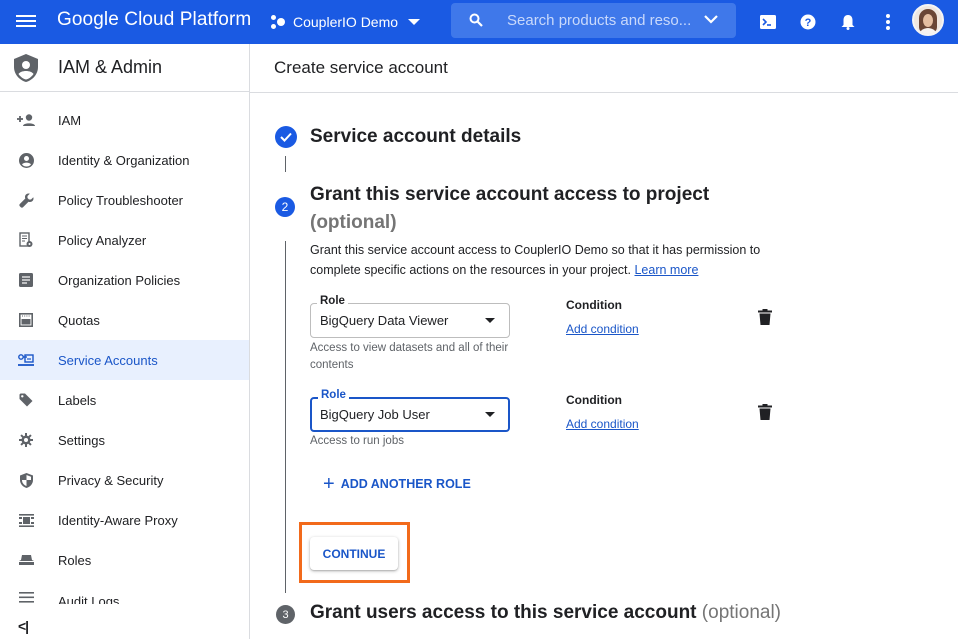 Image resolution: width=958 pixels, height=639 pixels. What do you see at coordinates (89, 599) in the screenshot?
I see `sidebar-item-label: Audit Logs` at bounding box center [89, 599].